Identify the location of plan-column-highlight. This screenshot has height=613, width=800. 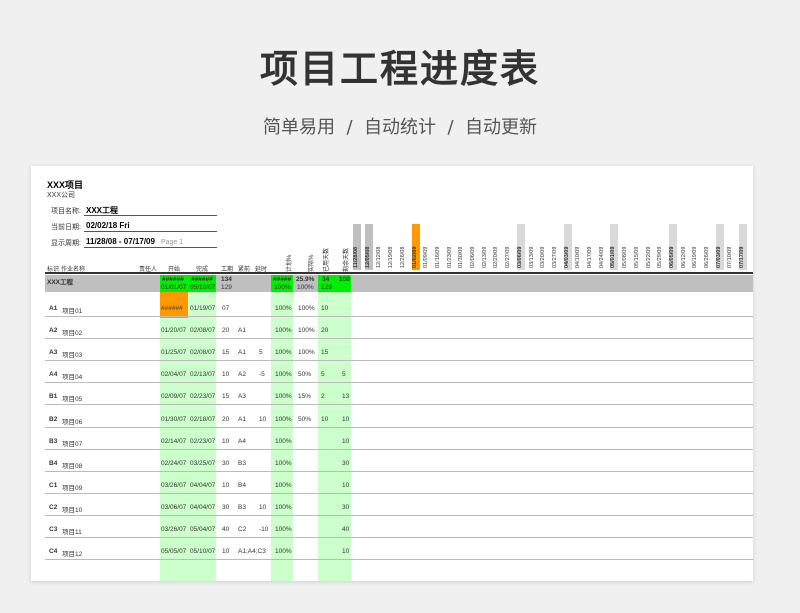
(282, 428).